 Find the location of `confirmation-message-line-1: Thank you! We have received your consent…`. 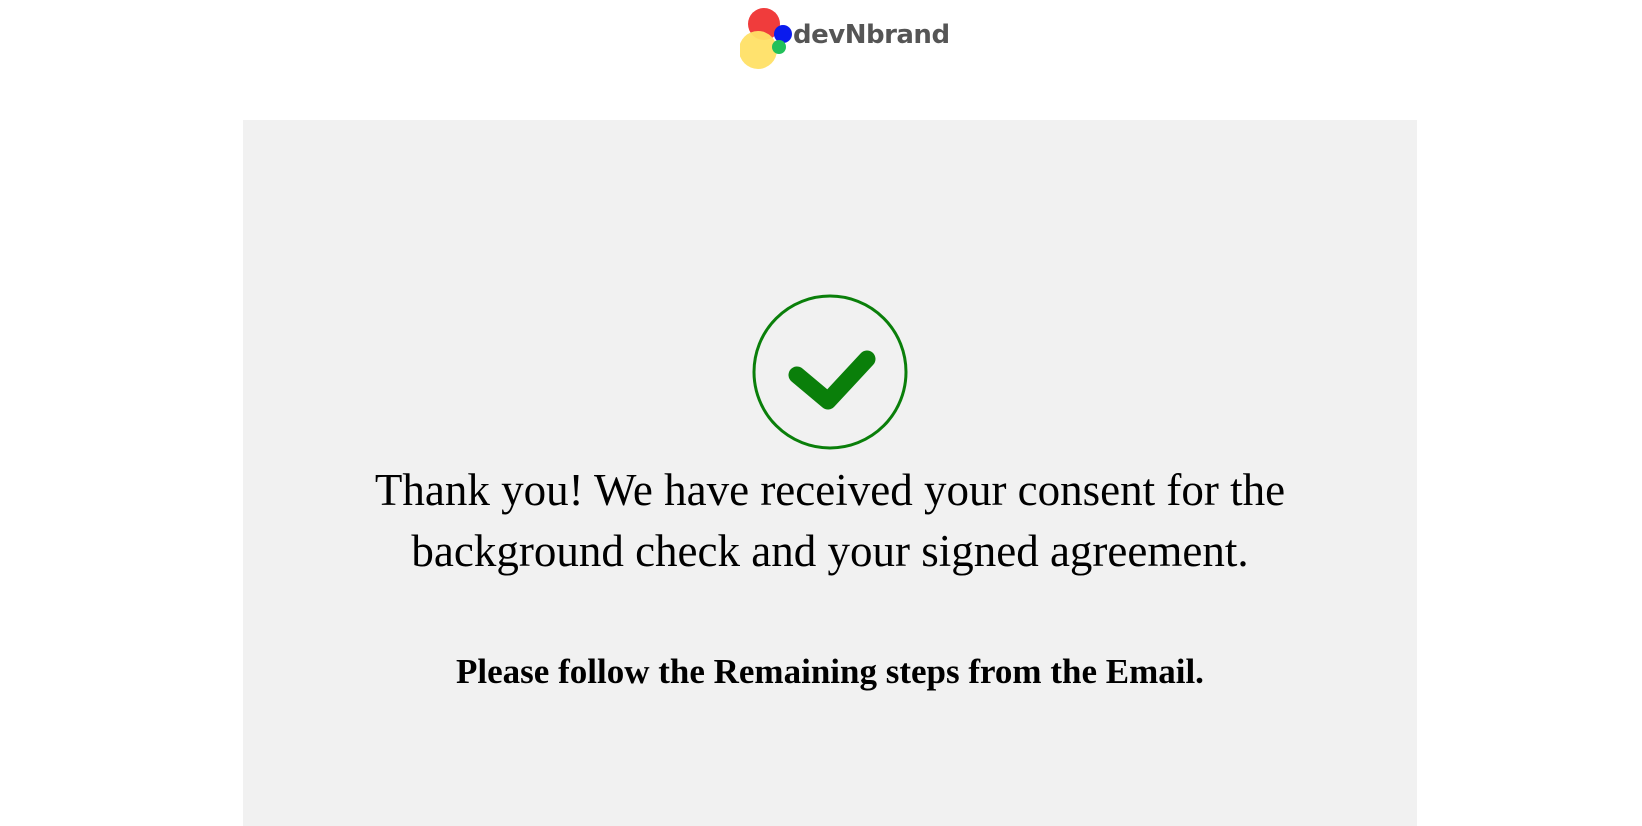

confirmation-message-line-1: Thank you! We have received your consent… is located at coordinates (830, 490).